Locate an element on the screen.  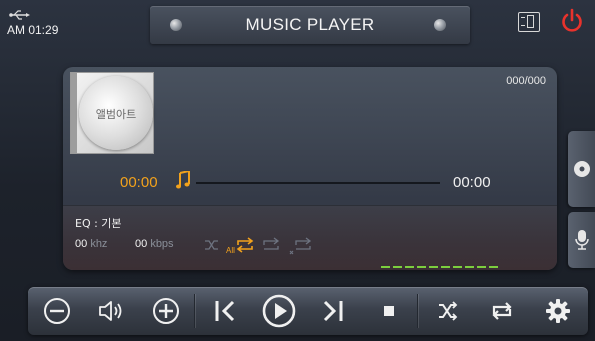
volume-down-button is located at coordinates (57, 311).